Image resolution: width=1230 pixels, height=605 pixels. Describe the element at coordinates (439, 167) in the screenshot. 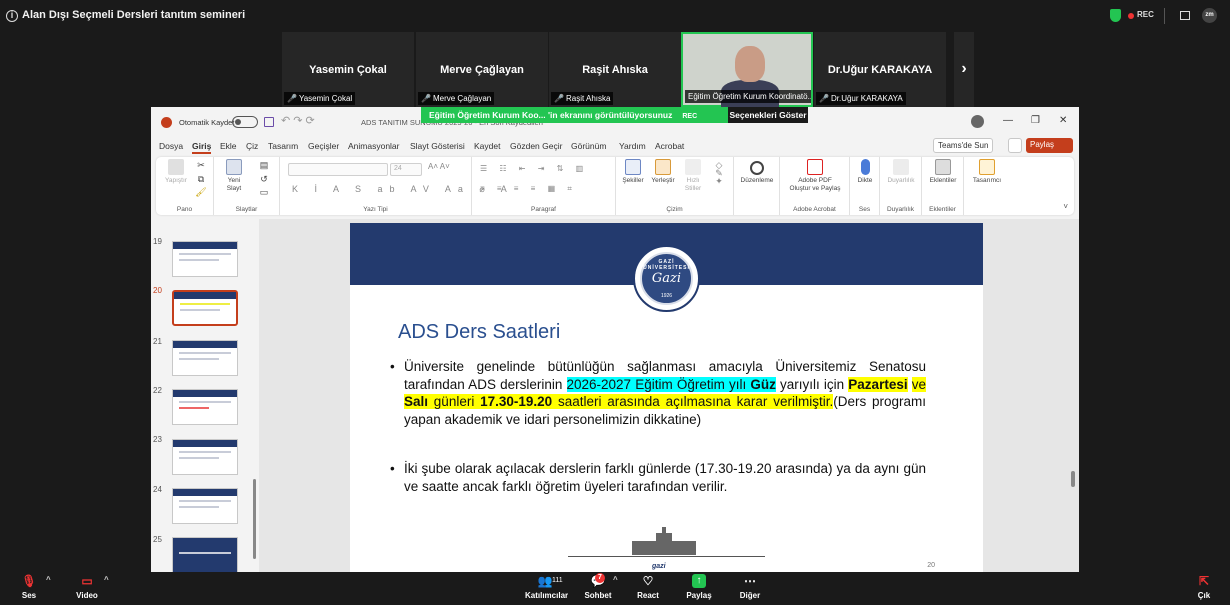

I see `font-size-arrows-icon: A˄ A˅` at that location.